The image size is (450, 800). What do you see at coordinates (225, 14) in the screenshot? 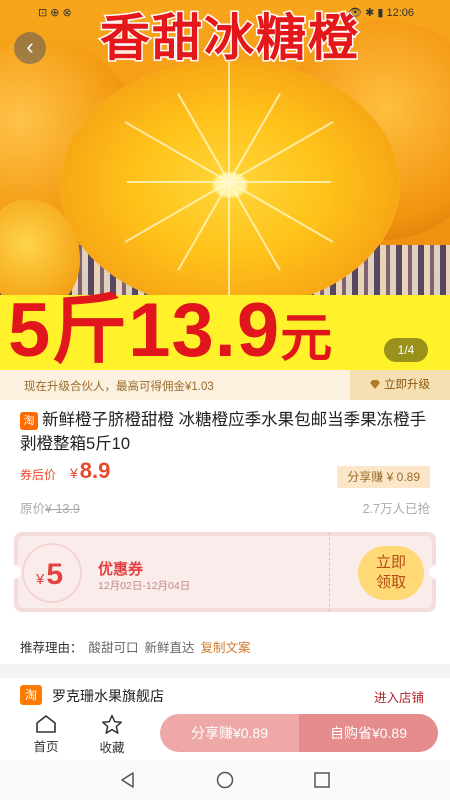
I see `status-bar: ⊡ ⊕ ⊗ 👁 ✱ ▮ 12:06` at bounding box center [225, 14].